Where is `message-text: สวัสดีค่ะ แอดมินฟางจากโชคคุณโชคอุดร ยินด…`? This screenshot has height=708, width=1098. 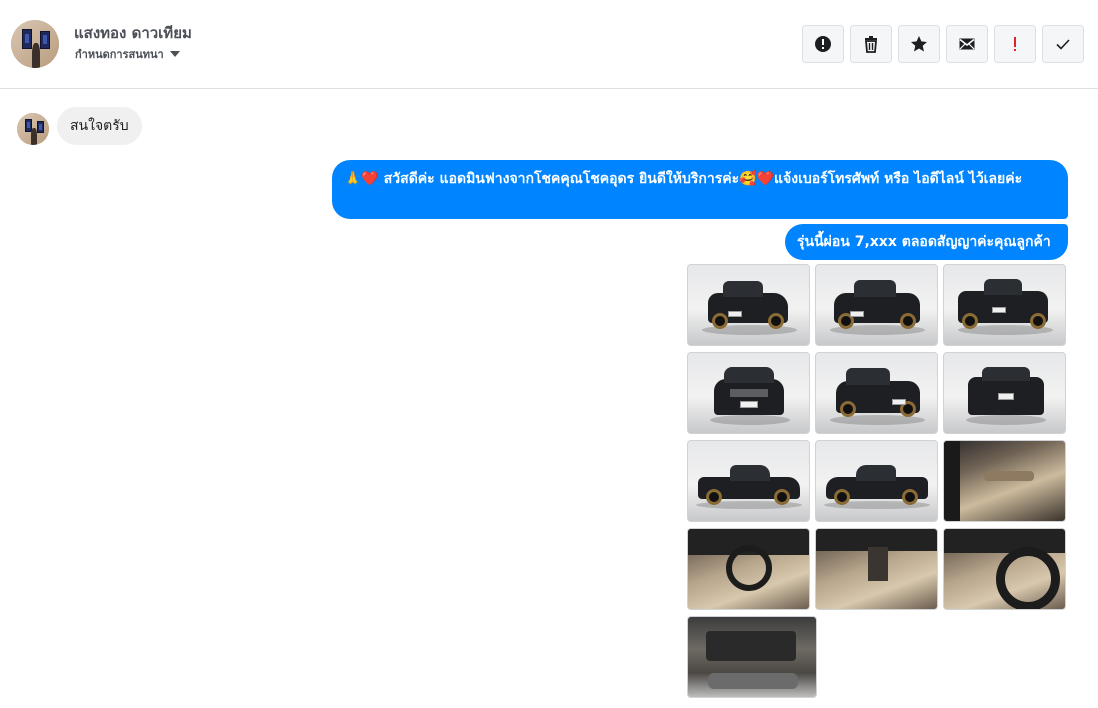 message-text: สวัสดีค่ะ แอดมินฟางจากโชคคุณโชคอุดร ยินด… is located at coordinates (559, 179).